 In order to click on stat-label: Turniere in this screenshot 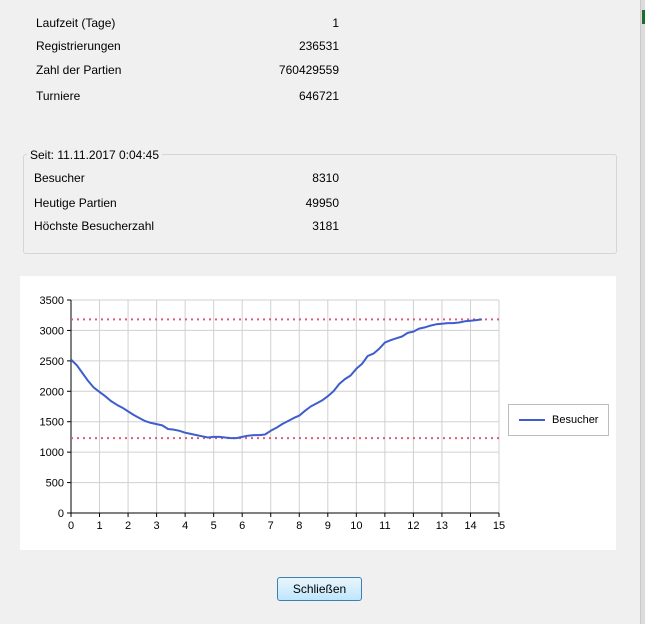, I will do `click(58, 96)`.